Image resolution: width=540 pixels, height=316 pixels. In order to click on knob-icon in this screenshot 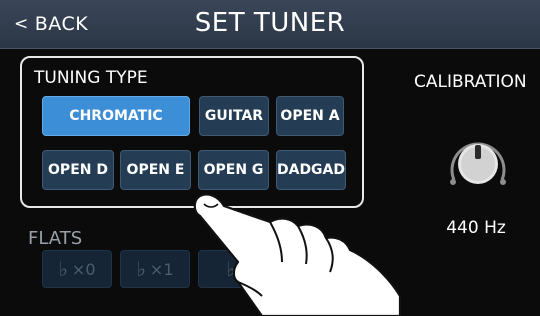, I will do `click(478, 163)`.